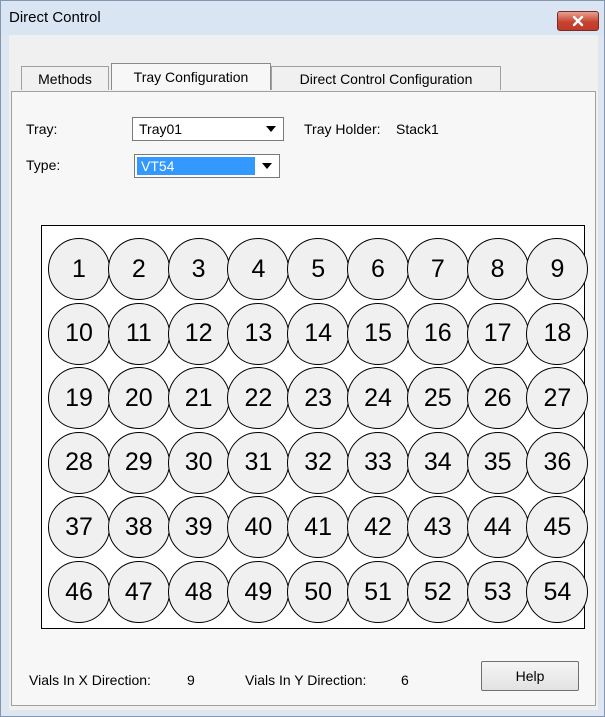  What do you see at coordinates (302, 18) in the screenshot?
I see `title-bar: Direct Control` at bounding box center [302, 18].